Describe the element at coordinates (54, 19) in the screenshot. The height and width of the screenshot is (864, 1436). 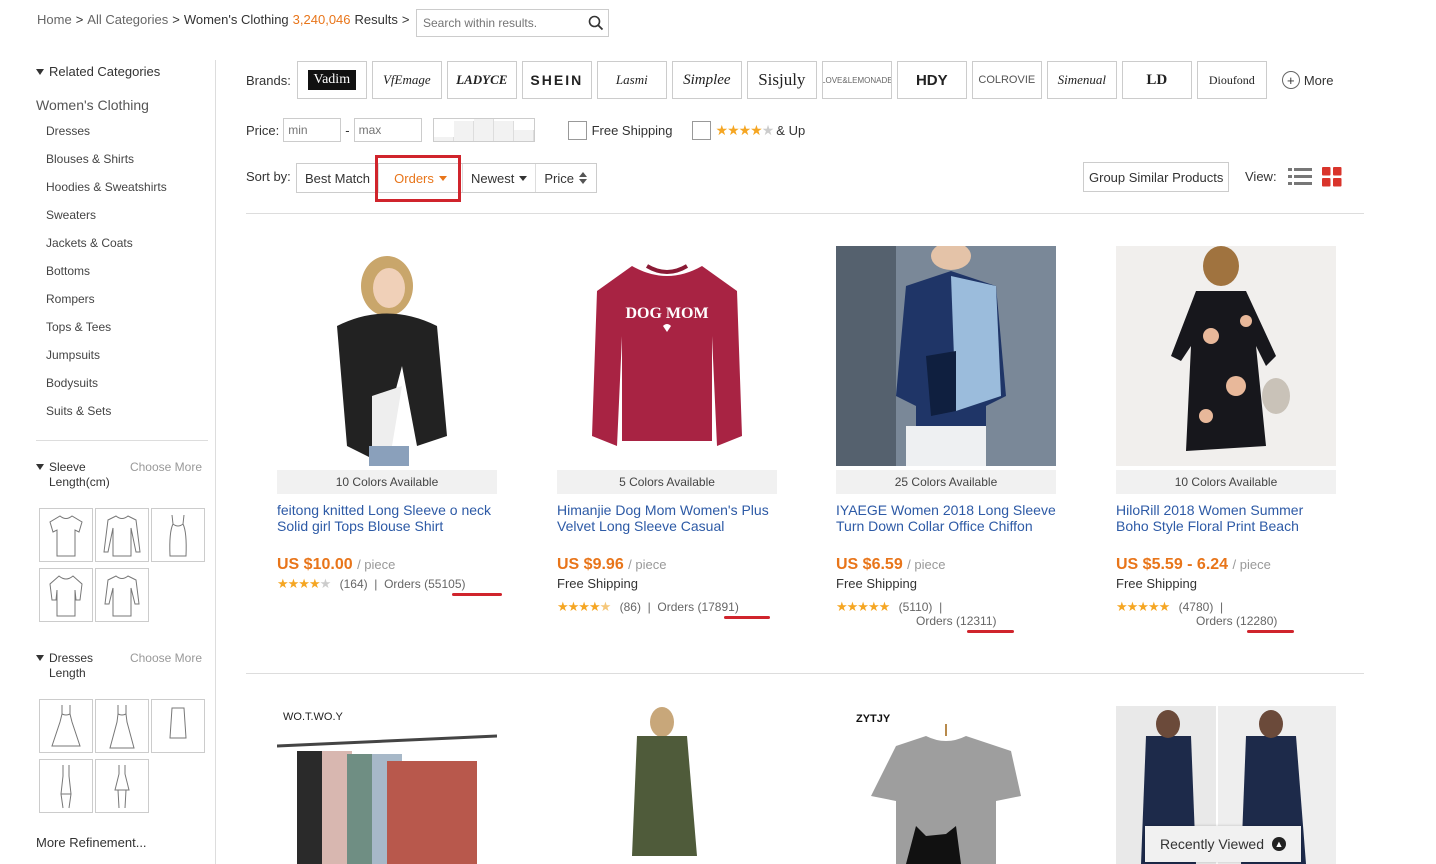
I see `breadcrumb-home: Home` at that location.